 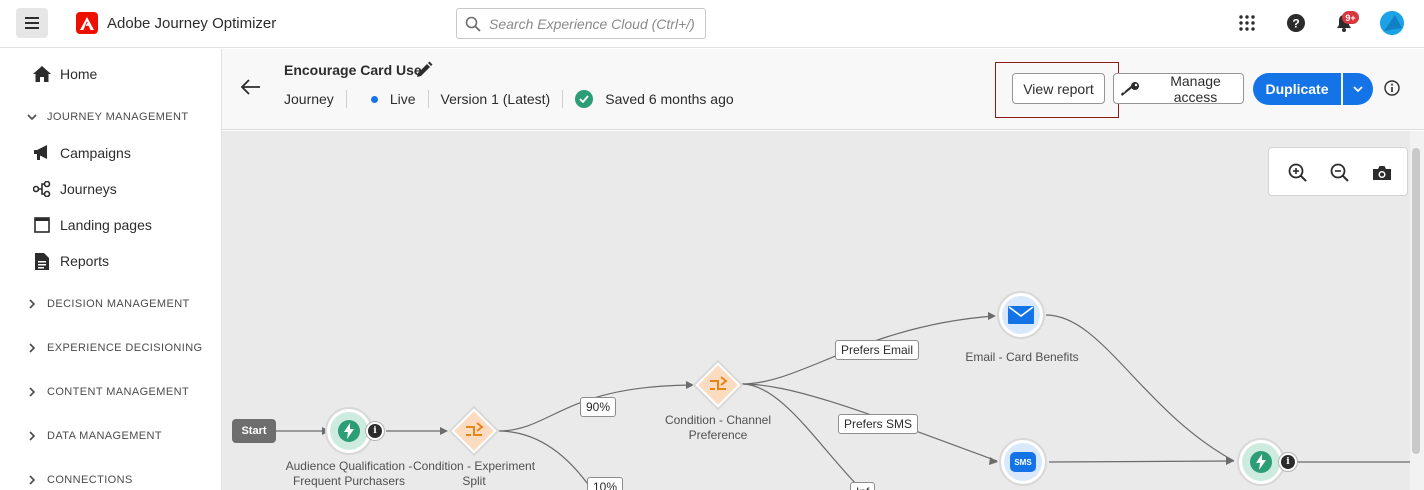 I want to click on landing-page-icon, so click(x=42, y=225).